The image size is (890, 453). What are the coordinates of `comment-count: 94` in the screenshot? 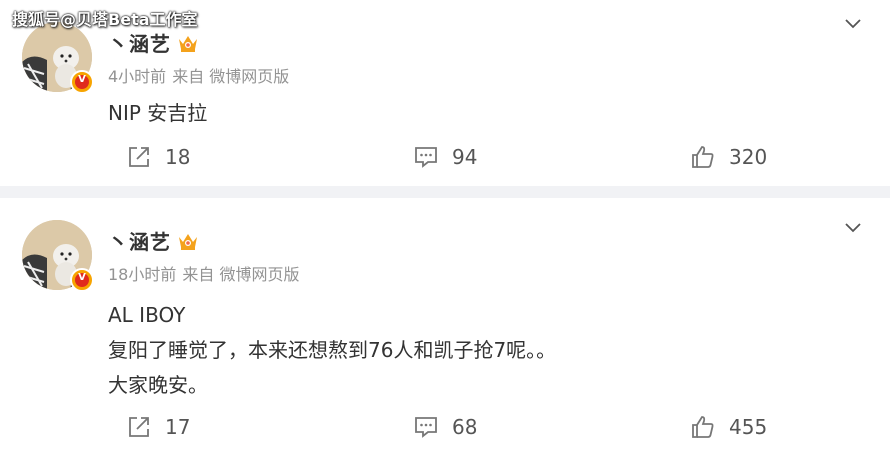 It's located at (465, 157).